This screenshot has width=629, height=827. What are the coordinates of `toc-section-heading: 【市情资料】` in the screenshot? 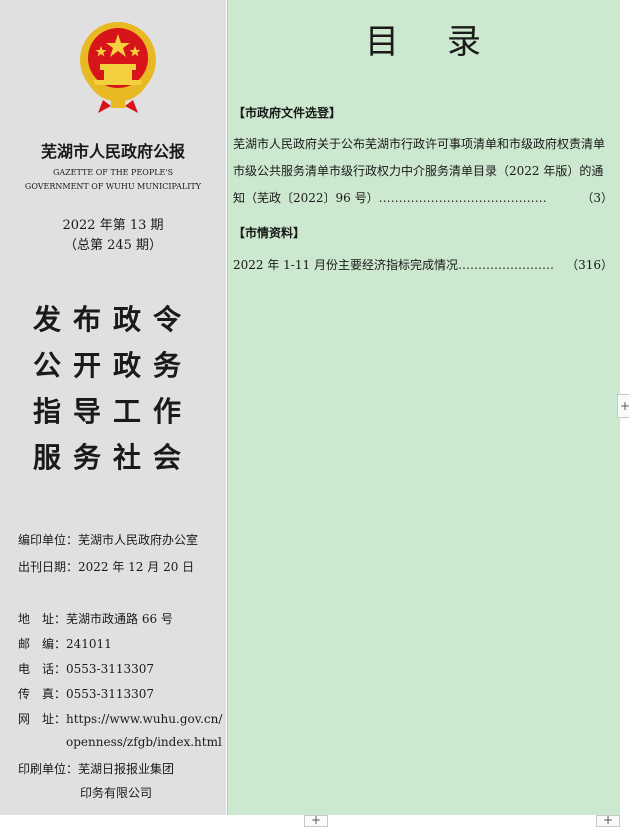 It's located at (269, 233).